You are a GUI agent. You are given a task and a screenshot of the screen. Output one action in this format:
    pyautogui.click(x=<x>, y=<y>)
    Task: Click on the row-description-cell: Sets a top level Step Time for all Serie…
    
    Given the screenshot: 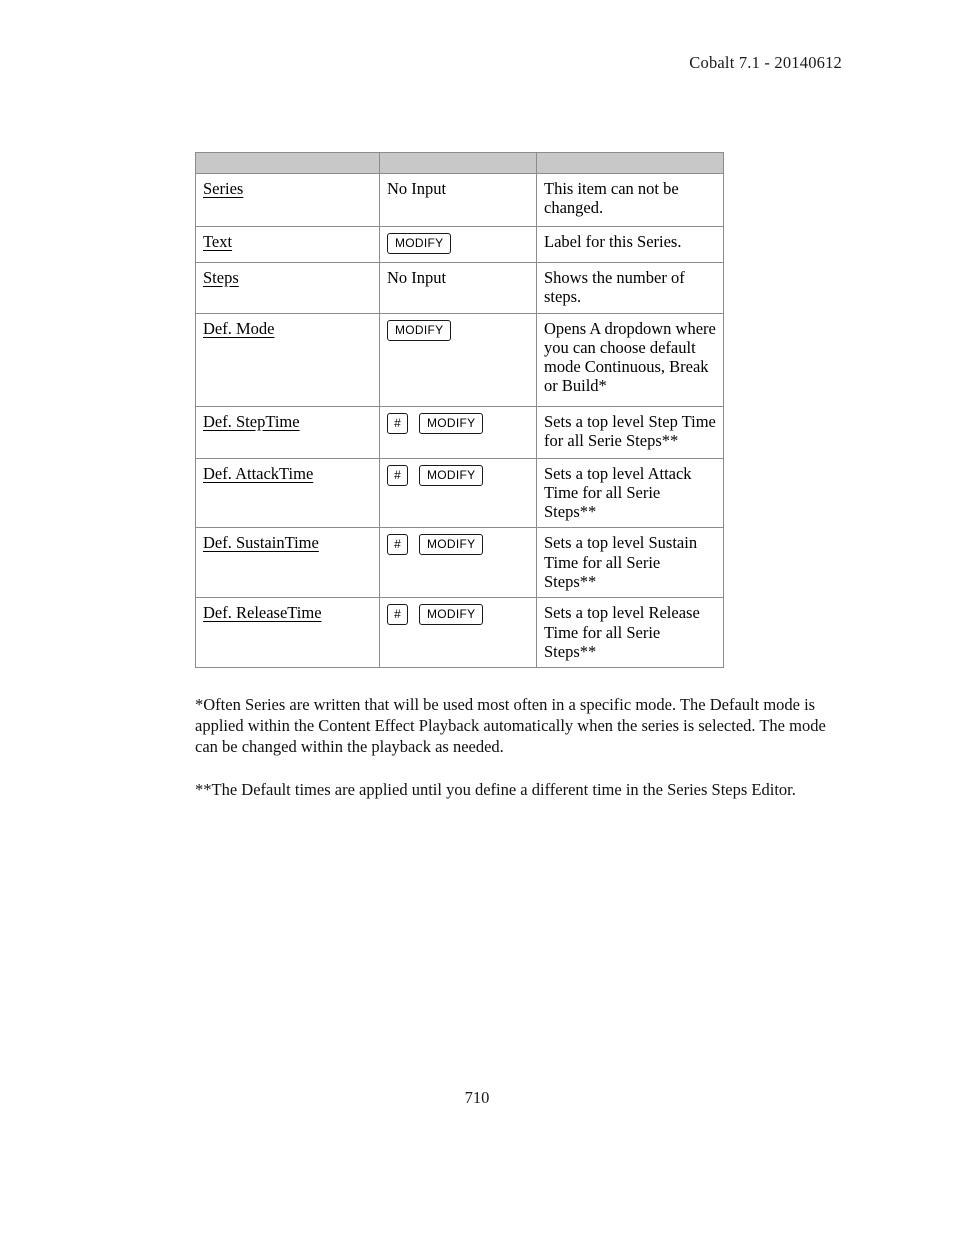 What is the action you would take?
    pyautogui.click(x=630, y=432)
    